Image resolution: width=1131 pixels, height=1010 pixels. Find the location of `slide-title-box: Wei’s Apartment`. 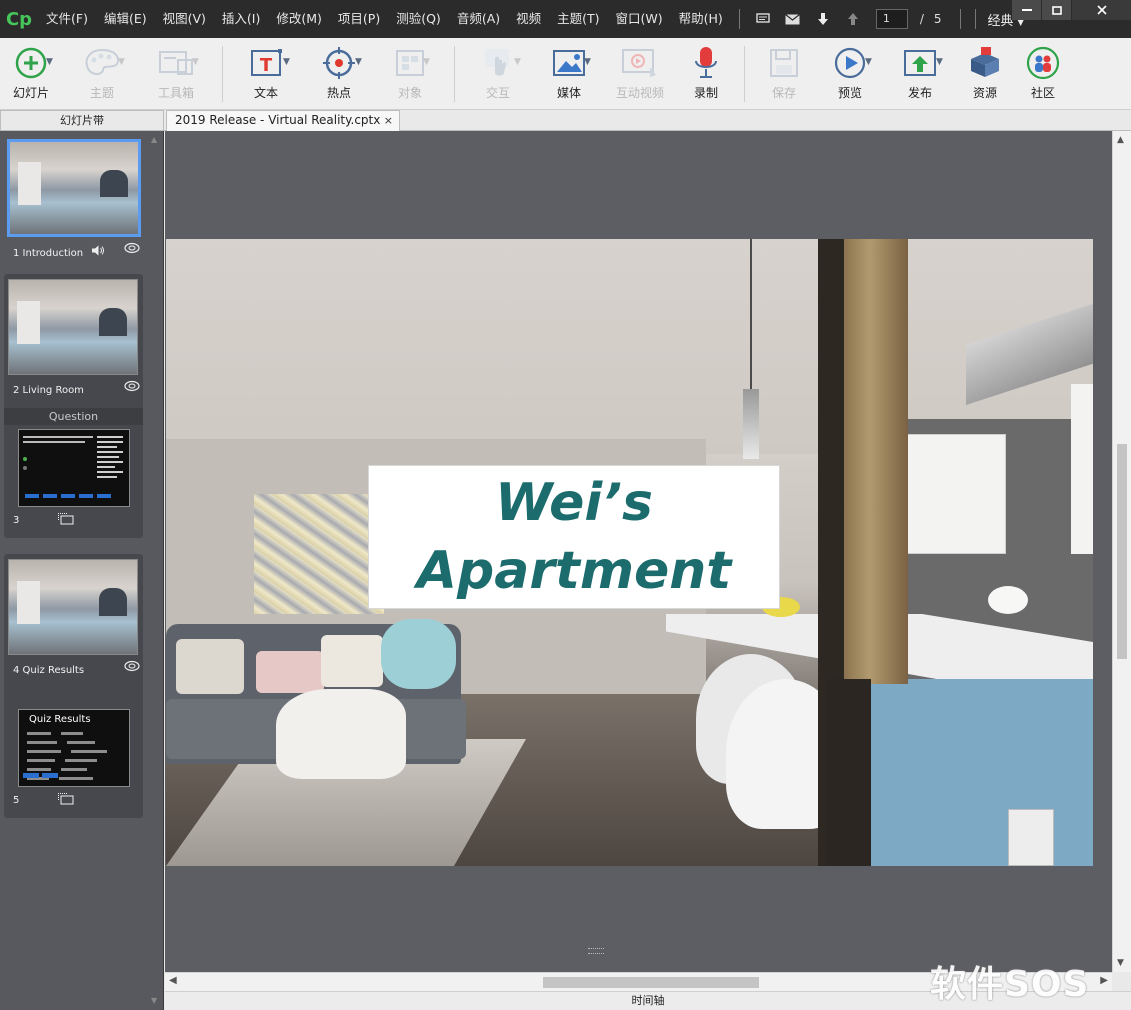

slide-title-box: Wei’s Apartment is located at coordinates (574, 537).